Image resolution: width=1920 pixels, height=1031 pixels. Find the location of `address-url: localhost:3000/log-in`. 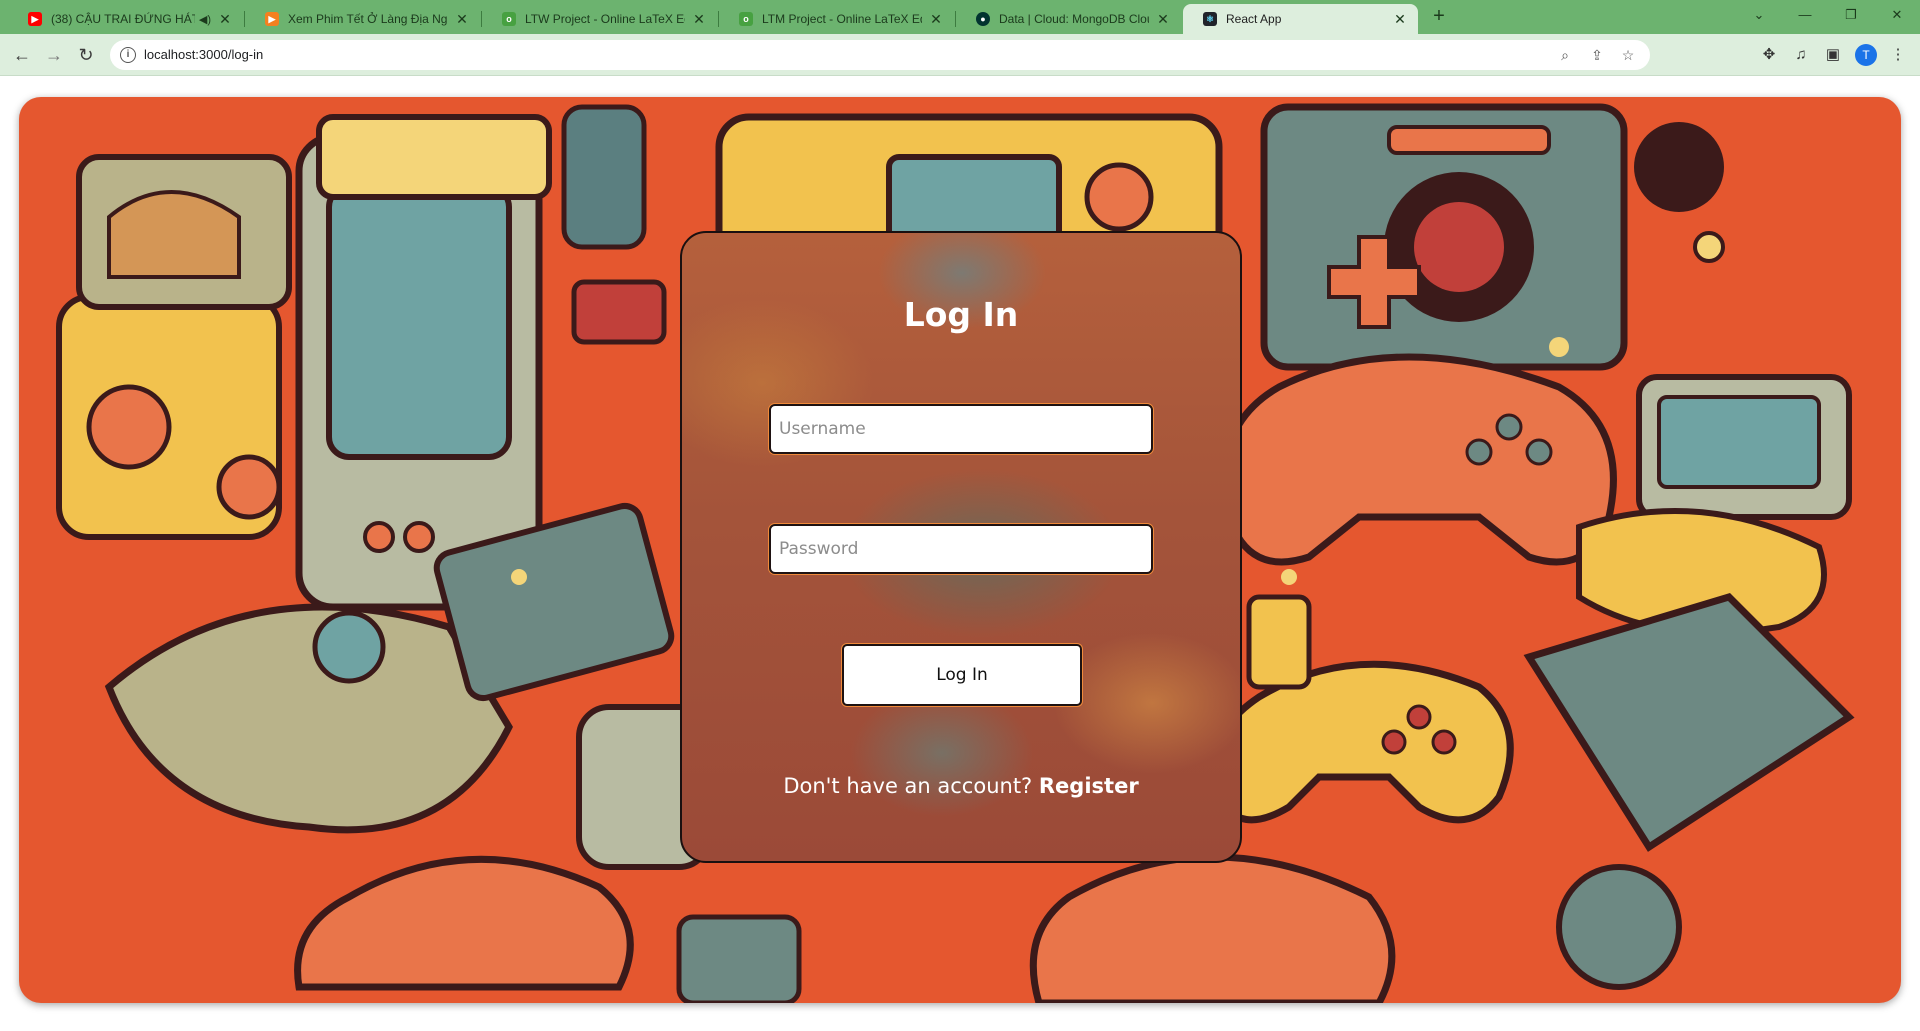

address-url: localhost:3000/log-in is located at coordinates (203, 54).